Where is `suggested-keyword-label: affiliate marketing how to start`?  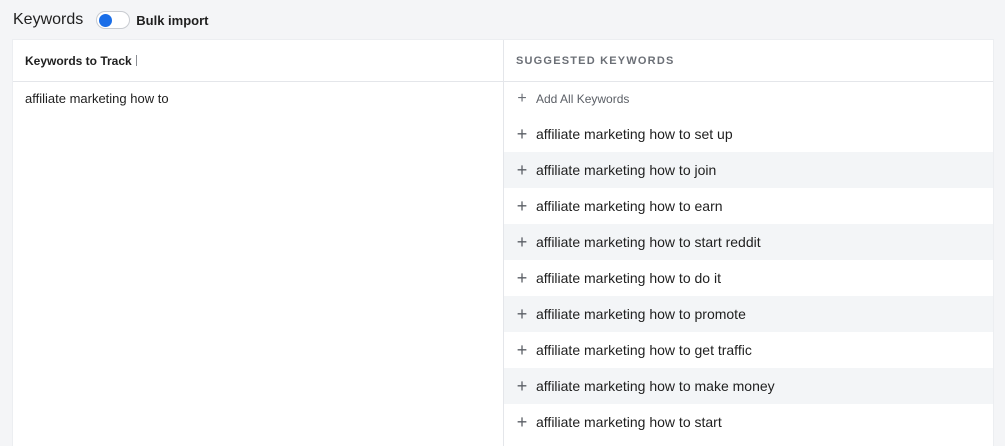
suggested-keyword-label: affiliate marketing how to start is located at coordinates (629, 422).